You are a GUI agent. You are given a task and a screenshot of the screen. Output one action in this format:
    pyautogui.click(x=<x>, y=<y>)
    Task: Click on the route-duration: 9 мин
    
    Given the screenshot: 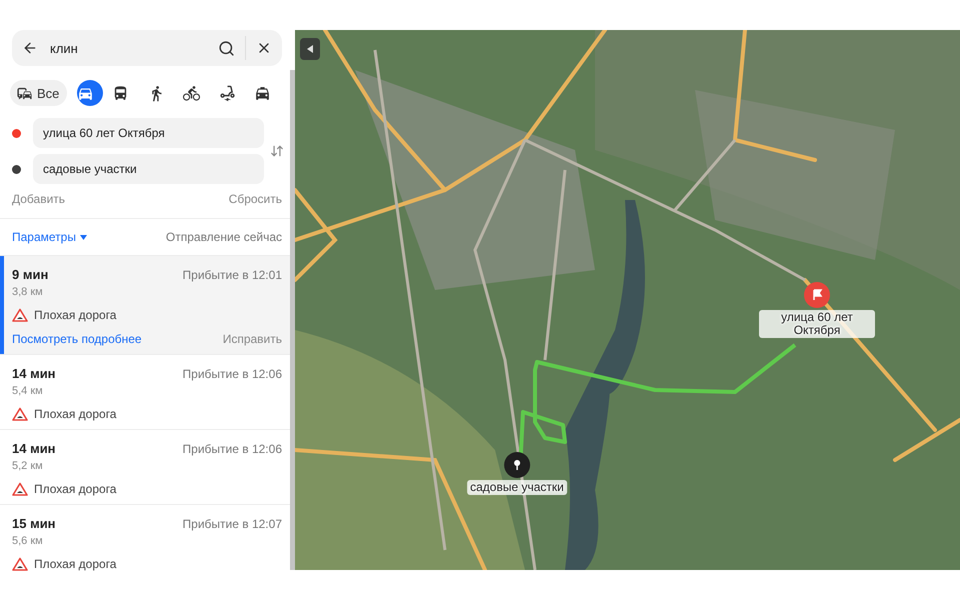 What is the action you would take?
    pyautogui.click(x=30, y=274)
    